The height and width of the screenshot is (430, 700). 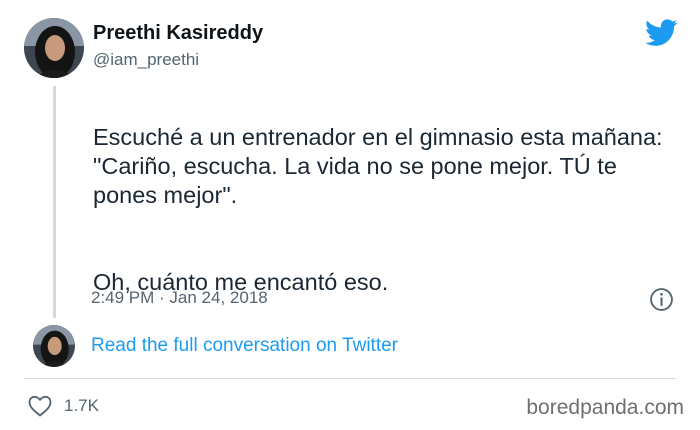 What do you see at coordinates (178, 33) in the screenshot?
I see `author-name: Preethi Kasireddy` at bounding box center [178, 33].